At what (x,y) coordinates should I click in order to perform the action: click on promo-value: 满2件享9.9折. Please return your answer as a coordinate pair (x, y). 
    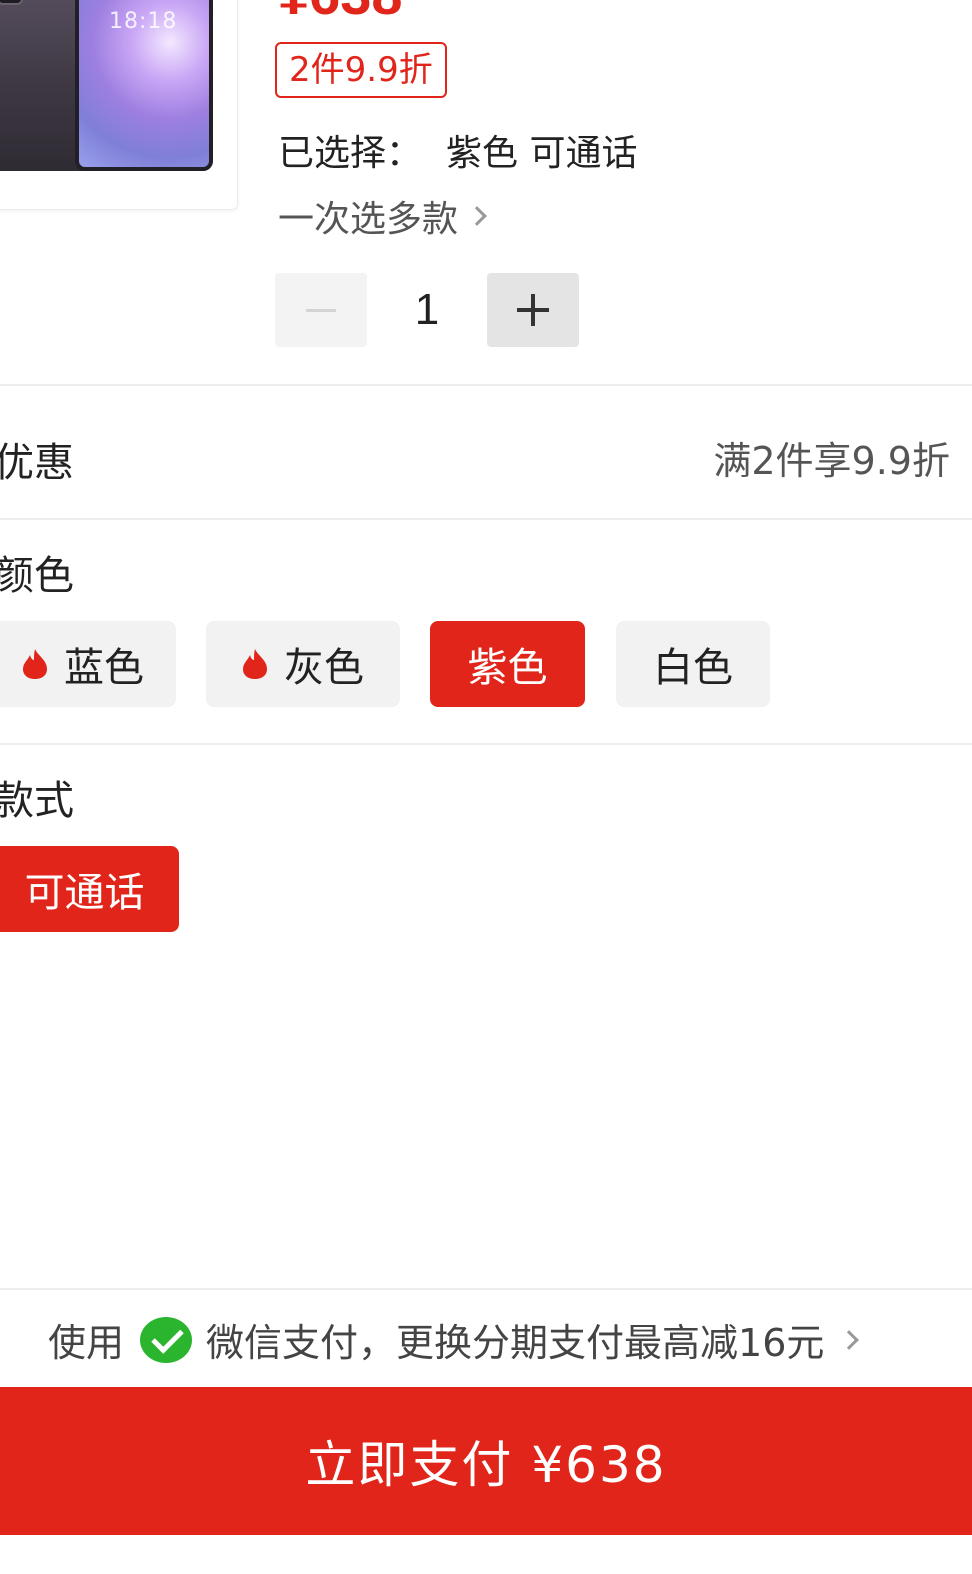
    Looking at the image, I should click on (831, 457).